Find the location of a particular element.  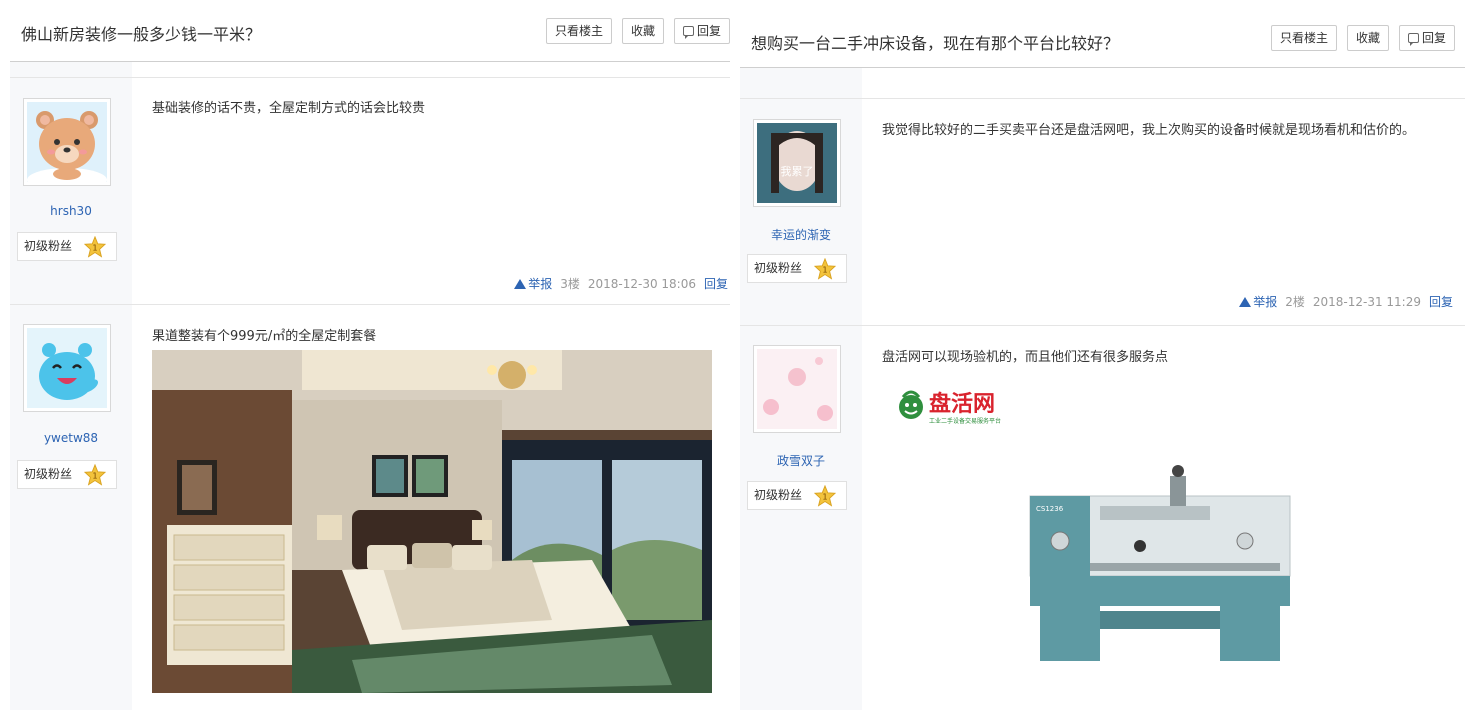

floor-number: 3楼 is located at coordinates (570, 284).